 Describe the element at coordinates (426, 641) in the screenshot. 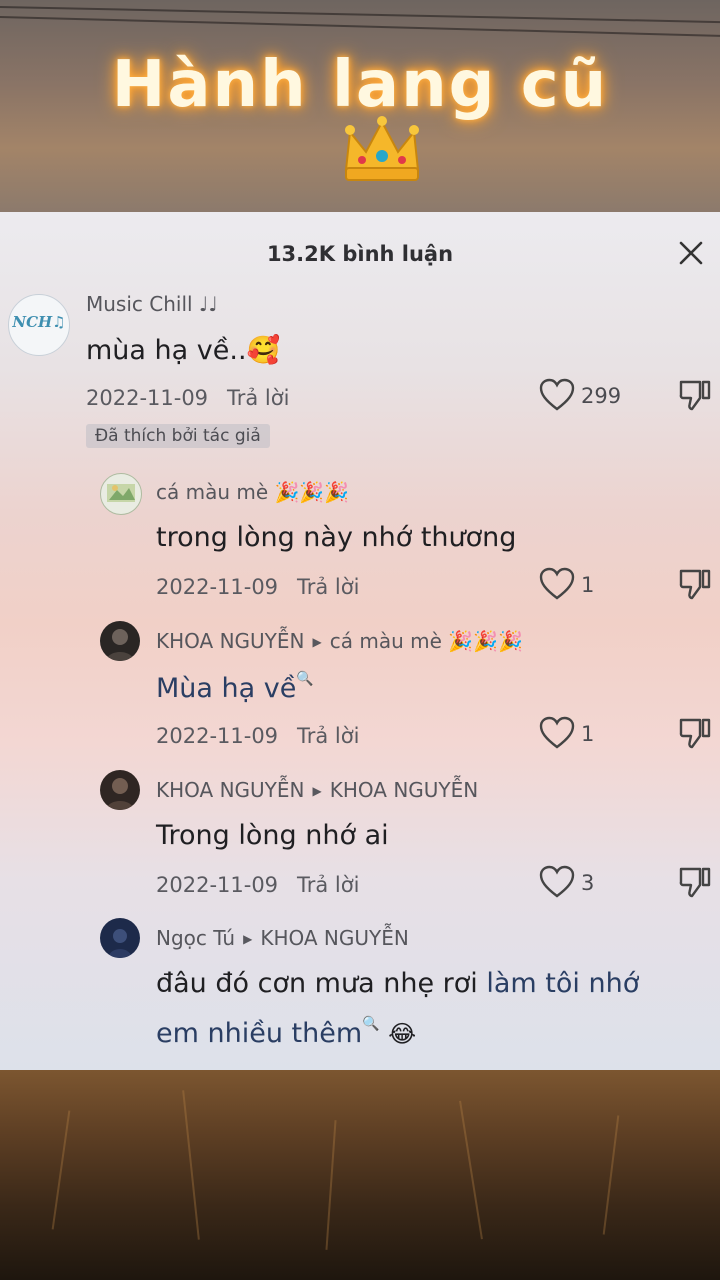

I see `reply-to-username: cá màu mè 🎉🎉🎉` at that location.